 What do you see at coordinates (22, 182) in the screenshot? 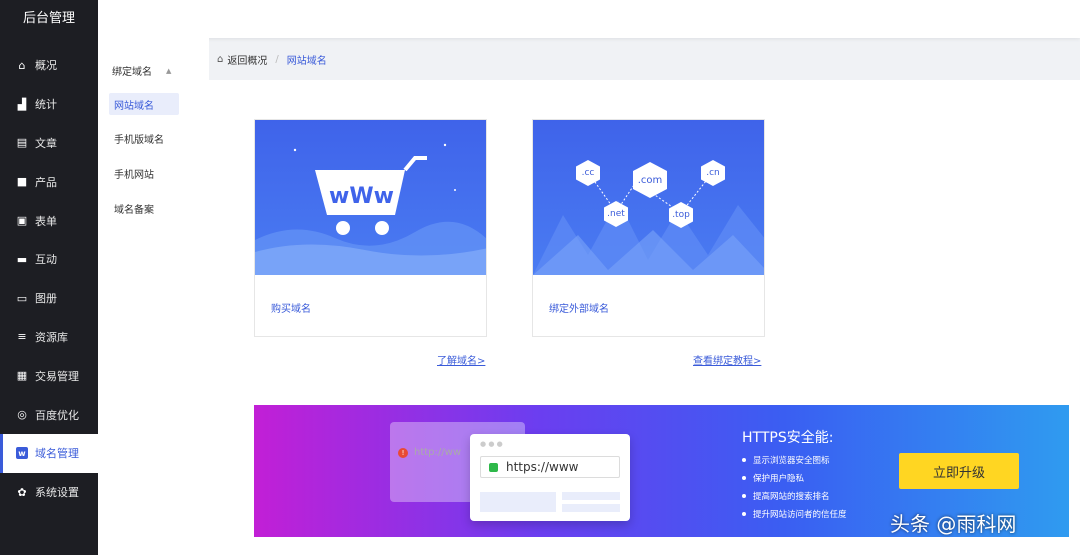
I see `product-icon: ■` at bounding box center [22, 182].